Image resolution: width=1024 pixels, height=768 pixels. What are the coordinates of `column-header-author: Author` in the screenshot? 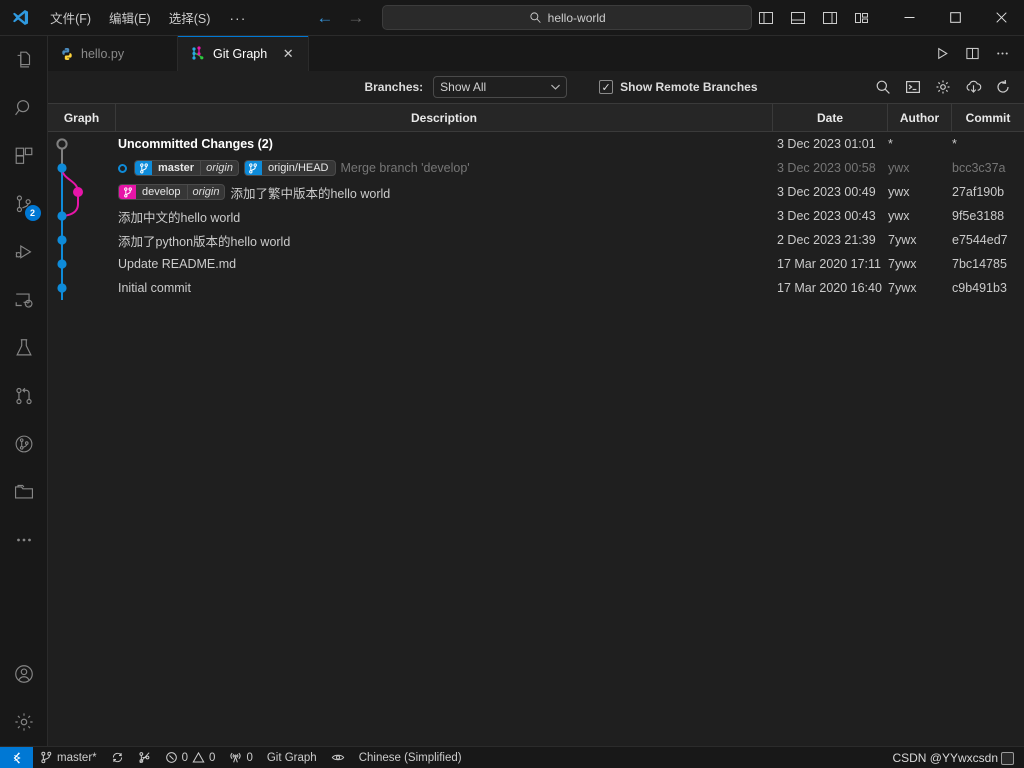 It's located at (920, 117).